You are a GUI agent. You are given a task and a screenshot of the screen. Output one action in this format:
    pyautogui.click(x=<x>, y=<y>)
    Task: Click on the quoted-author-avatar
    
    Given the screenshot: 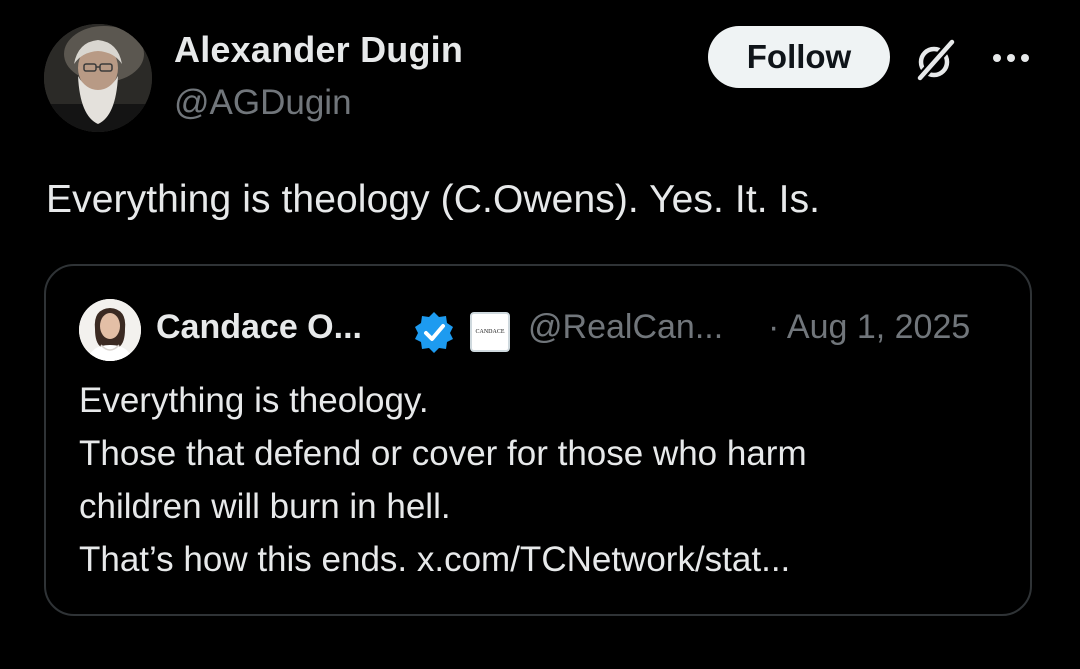 What is the action you would take?
    pyautogui.click(x=110, y=330)
    